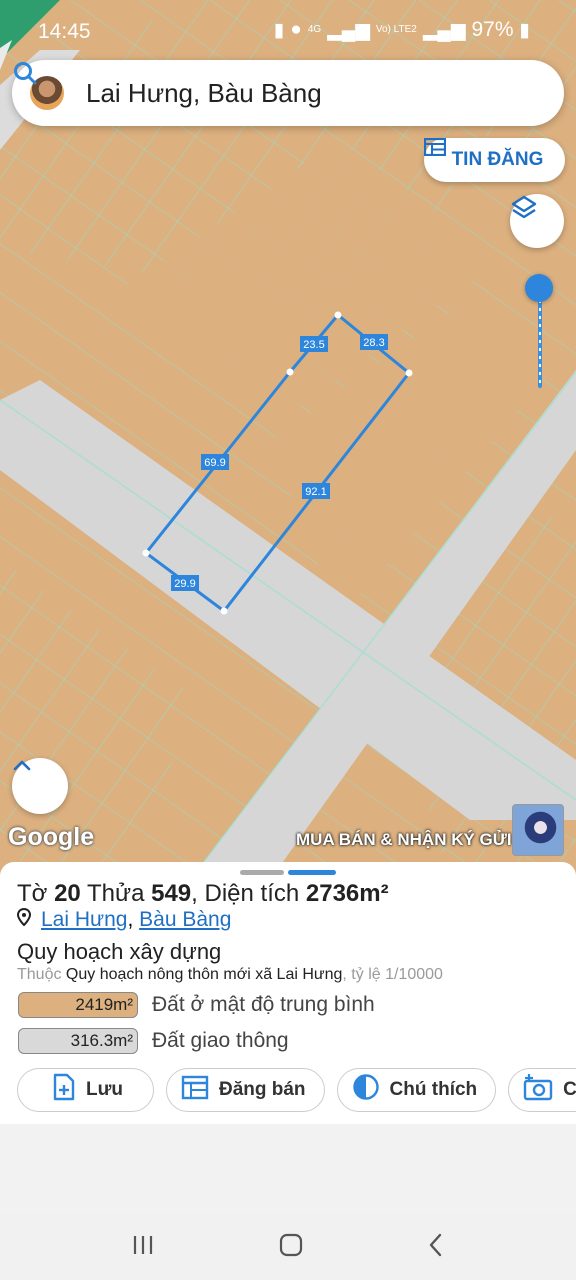 The height and width of the screenshot is (1280, 576). Describe the element at coordinates (392, 974) in the screenshot. I see `plan-scale: , tỷ lệ 1/10000` at that location.